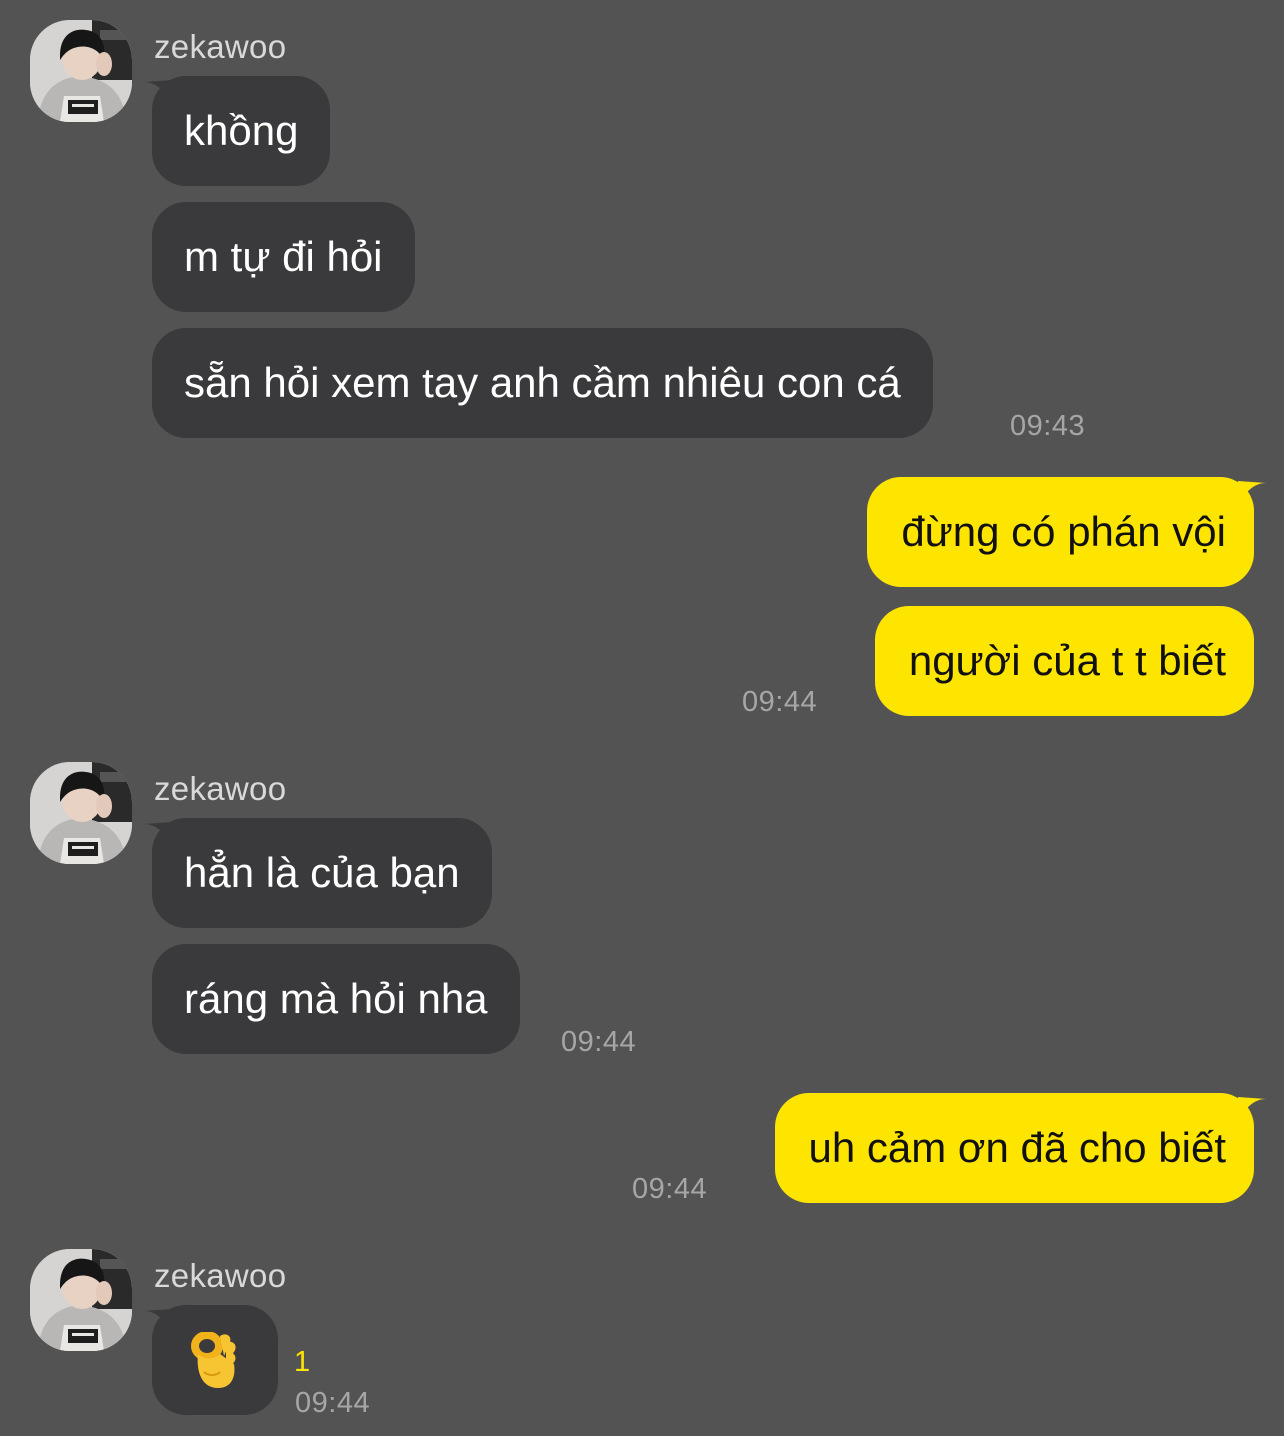 Image resolution: width=1284 pixels, height=1436 pixels. What do you see at coordinates (1014, 1148) in the screenshot?
I see `outgoing-message-bubble: uh cảm ơn đã cho biết` at bounding box center [1014, 1148].